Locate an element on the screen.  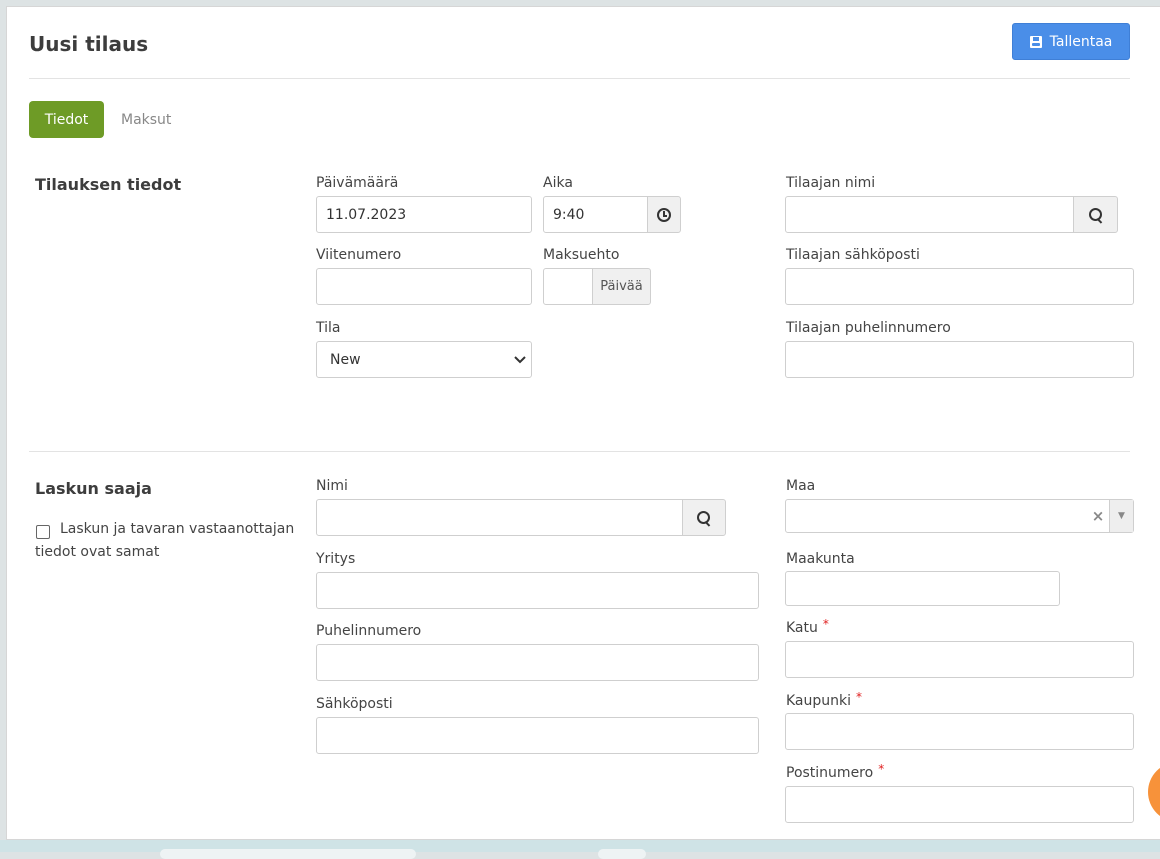
street-label: Katu * is located at coordinates (807, 626).